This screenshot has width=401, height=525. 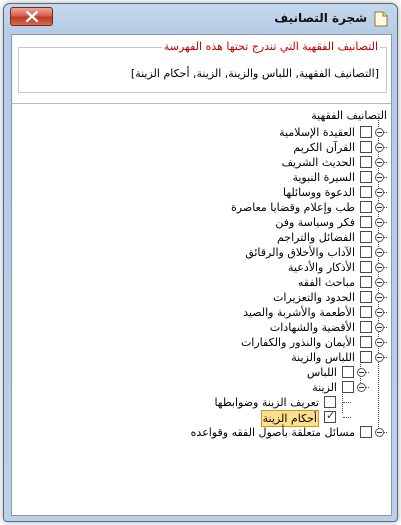 What do you see at coordinates (316, 237) in the screenshot?
I see `tree-node-label: الفضائل والتراجم` at bounding box center [316, 237].